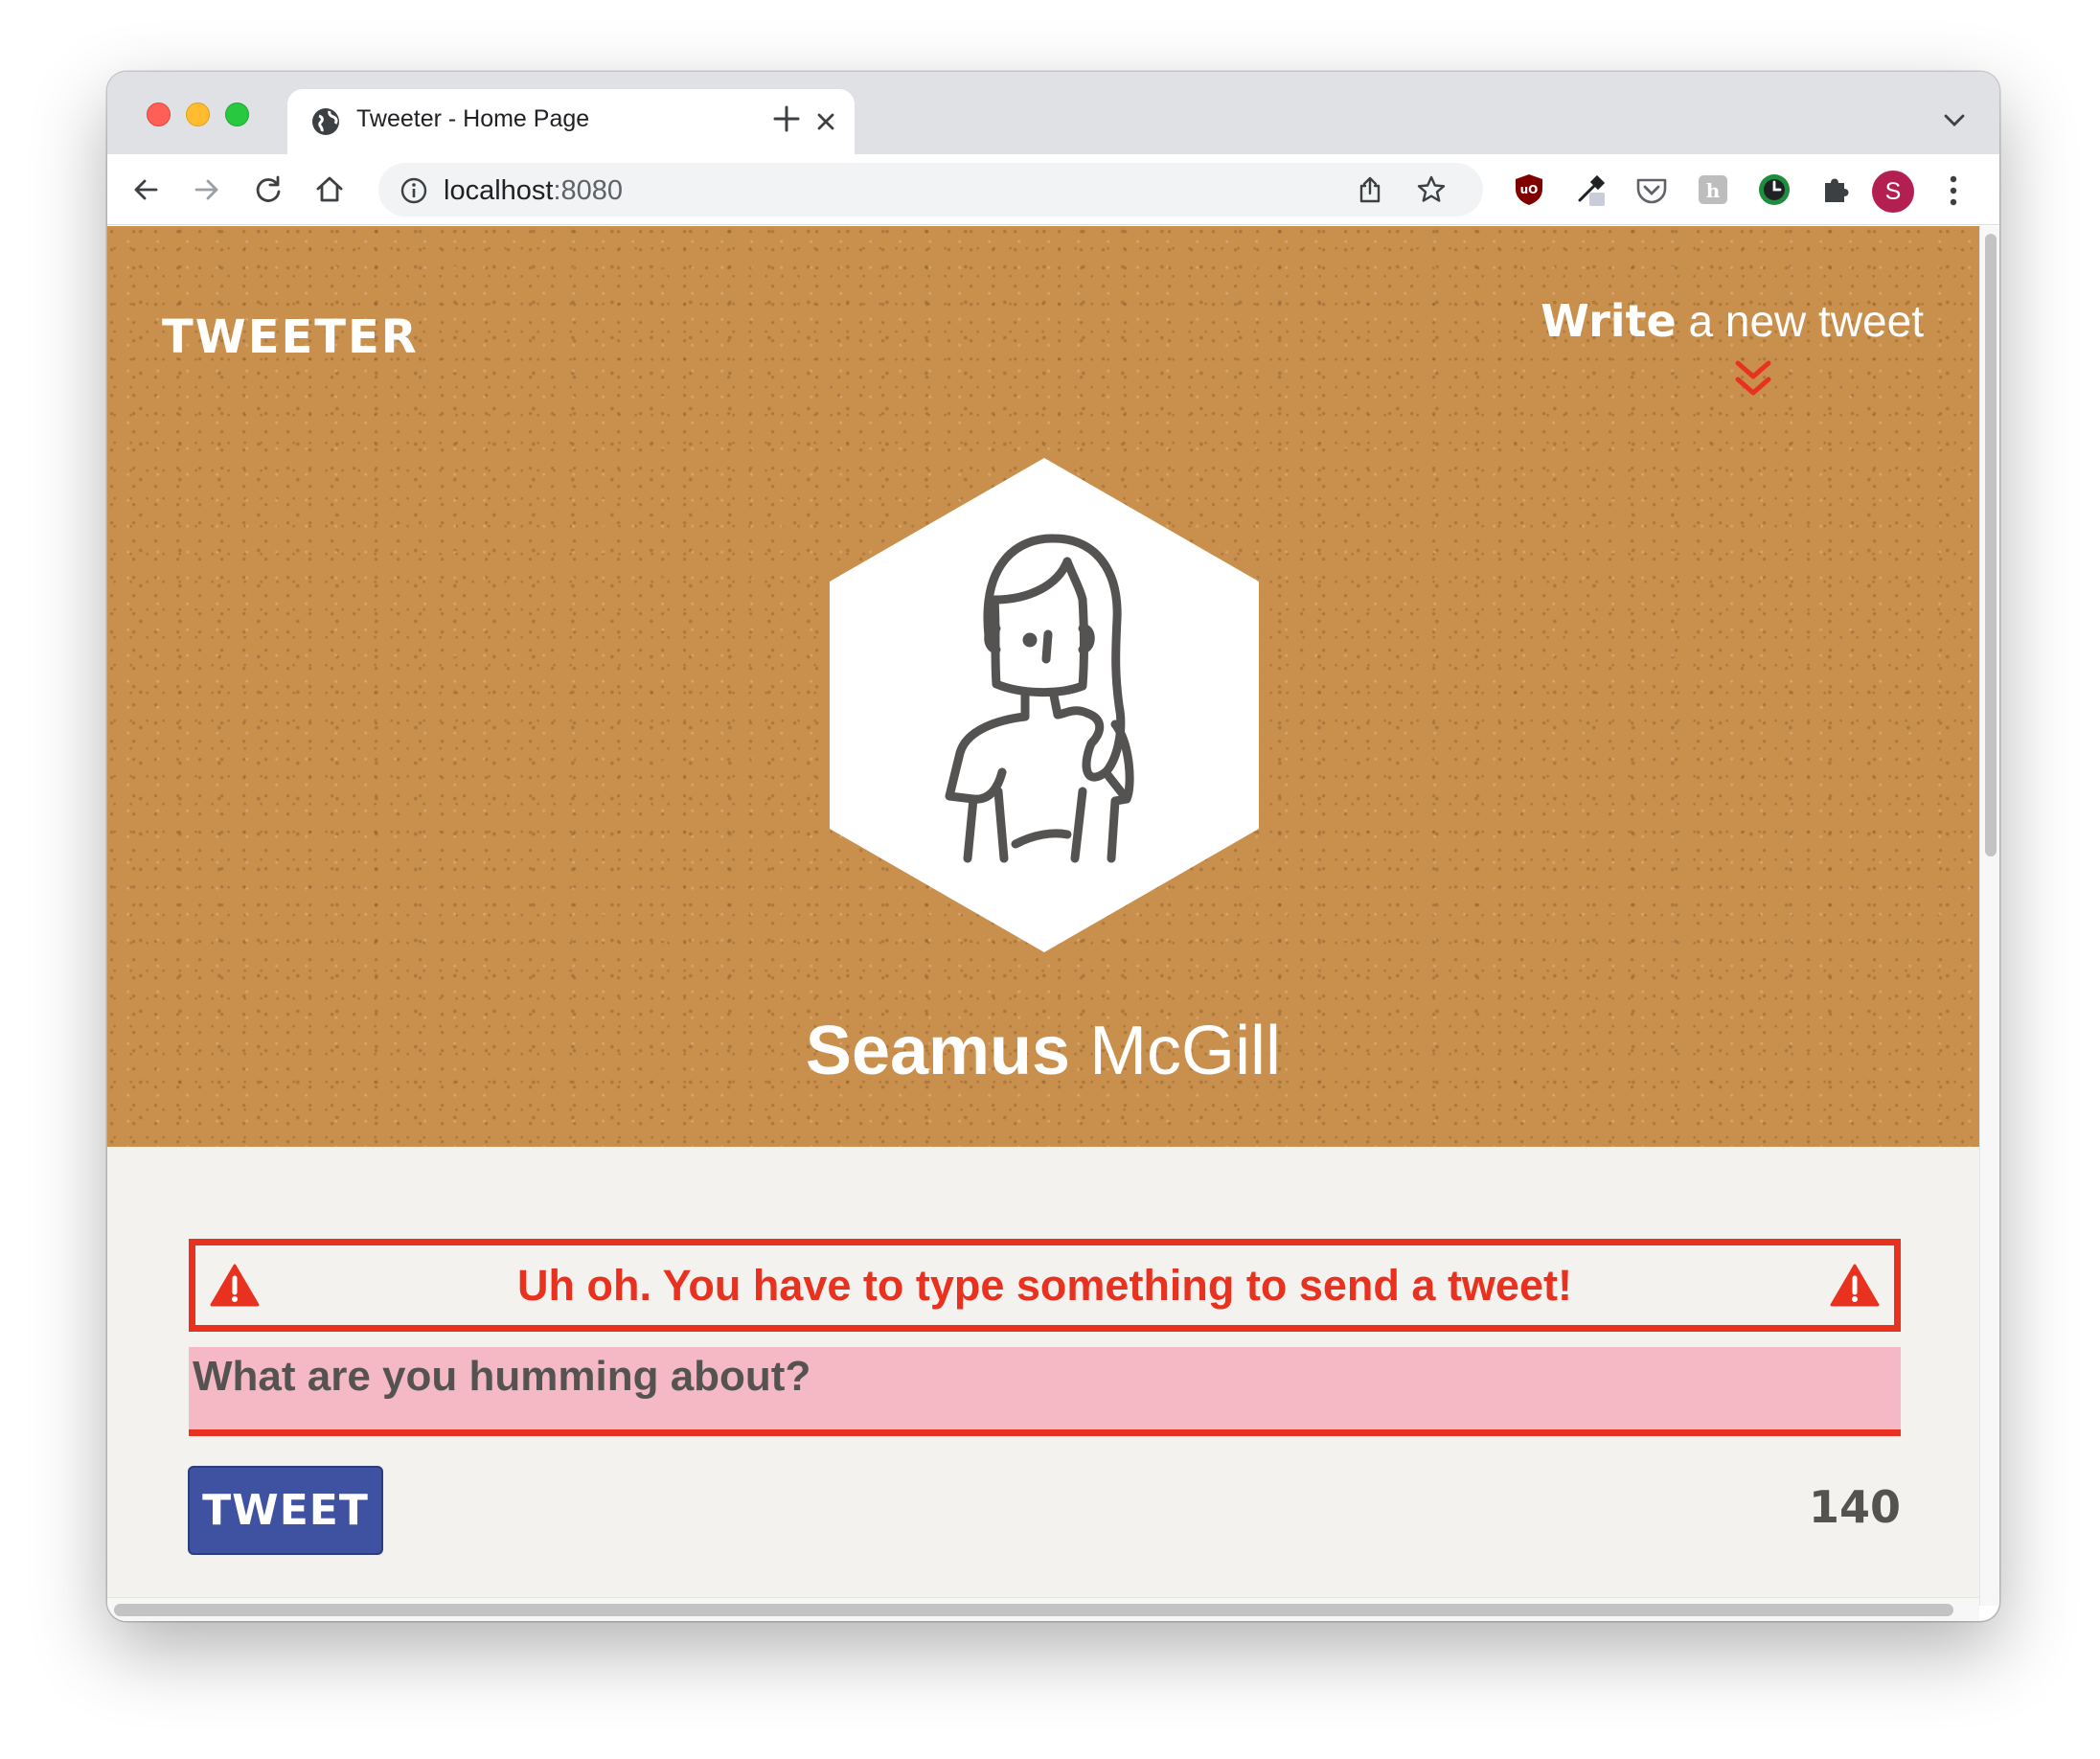 The height and width of the screenshot is (1759, 2100). I want to click on hugo-icon: h, so click(1713, 190).